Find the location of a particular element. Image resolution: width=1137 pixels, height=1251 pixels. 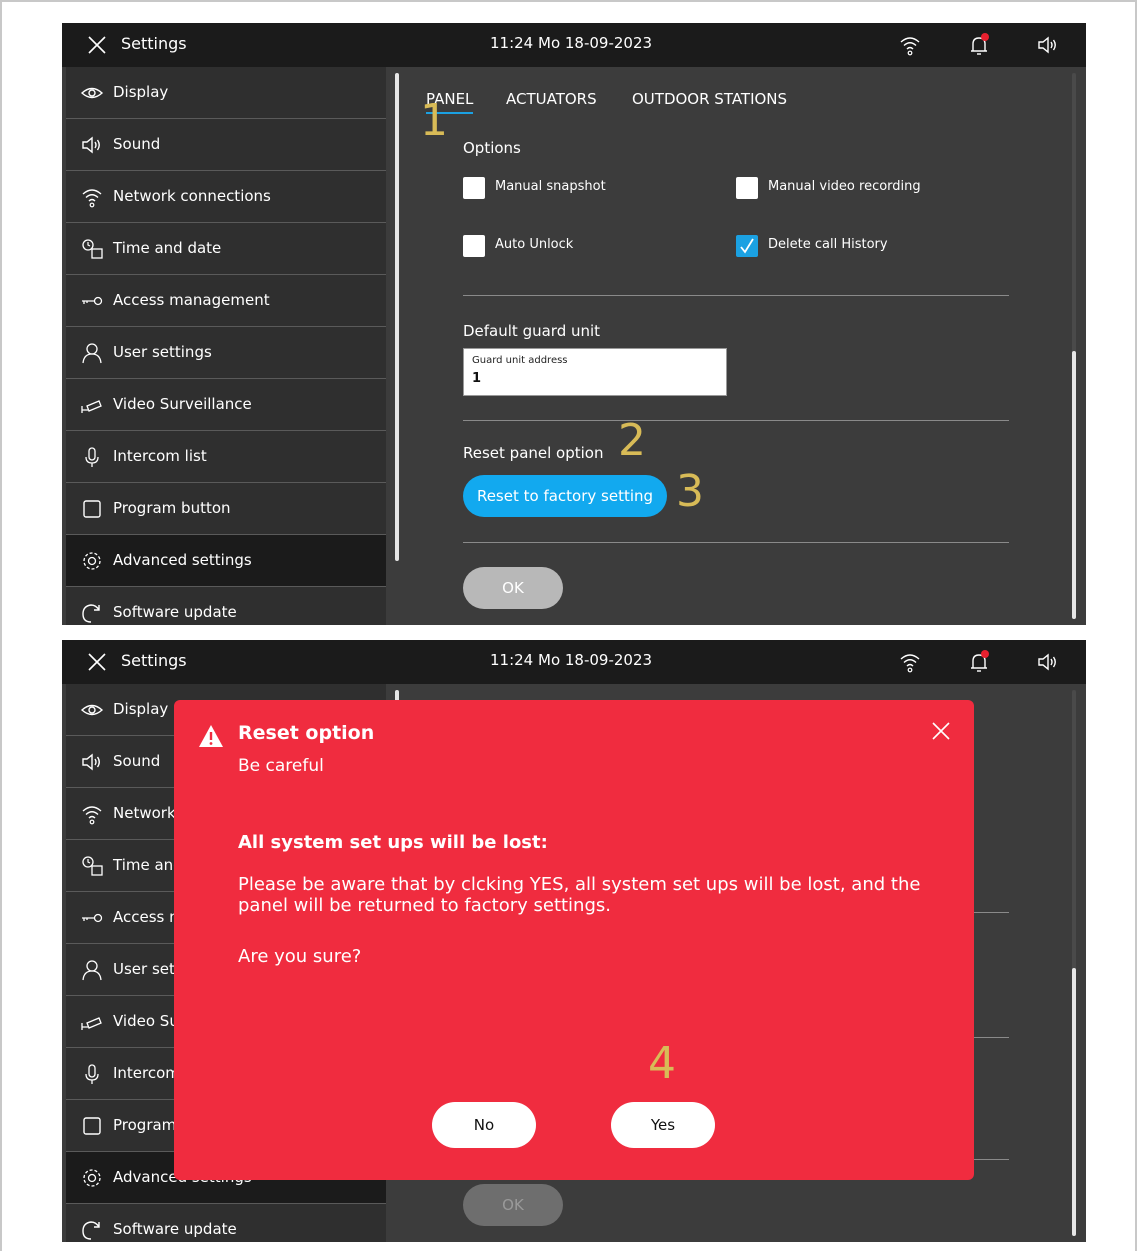

sidebar-item-label: User settings is located at coordinates (162, 352).